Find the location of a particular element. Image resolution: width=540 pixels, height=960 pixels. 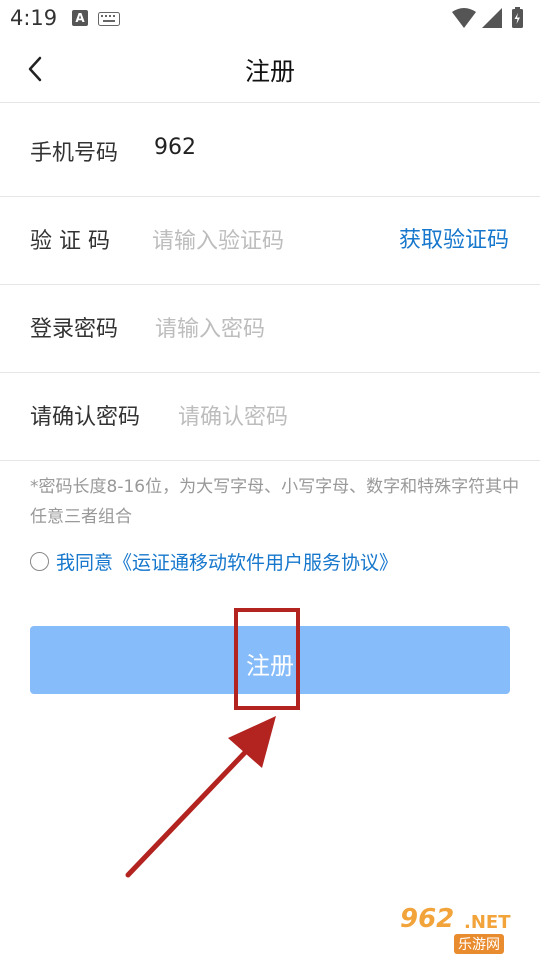

site-watermark: 962 .NET 乐游网 is located at coordinates (466, 929).